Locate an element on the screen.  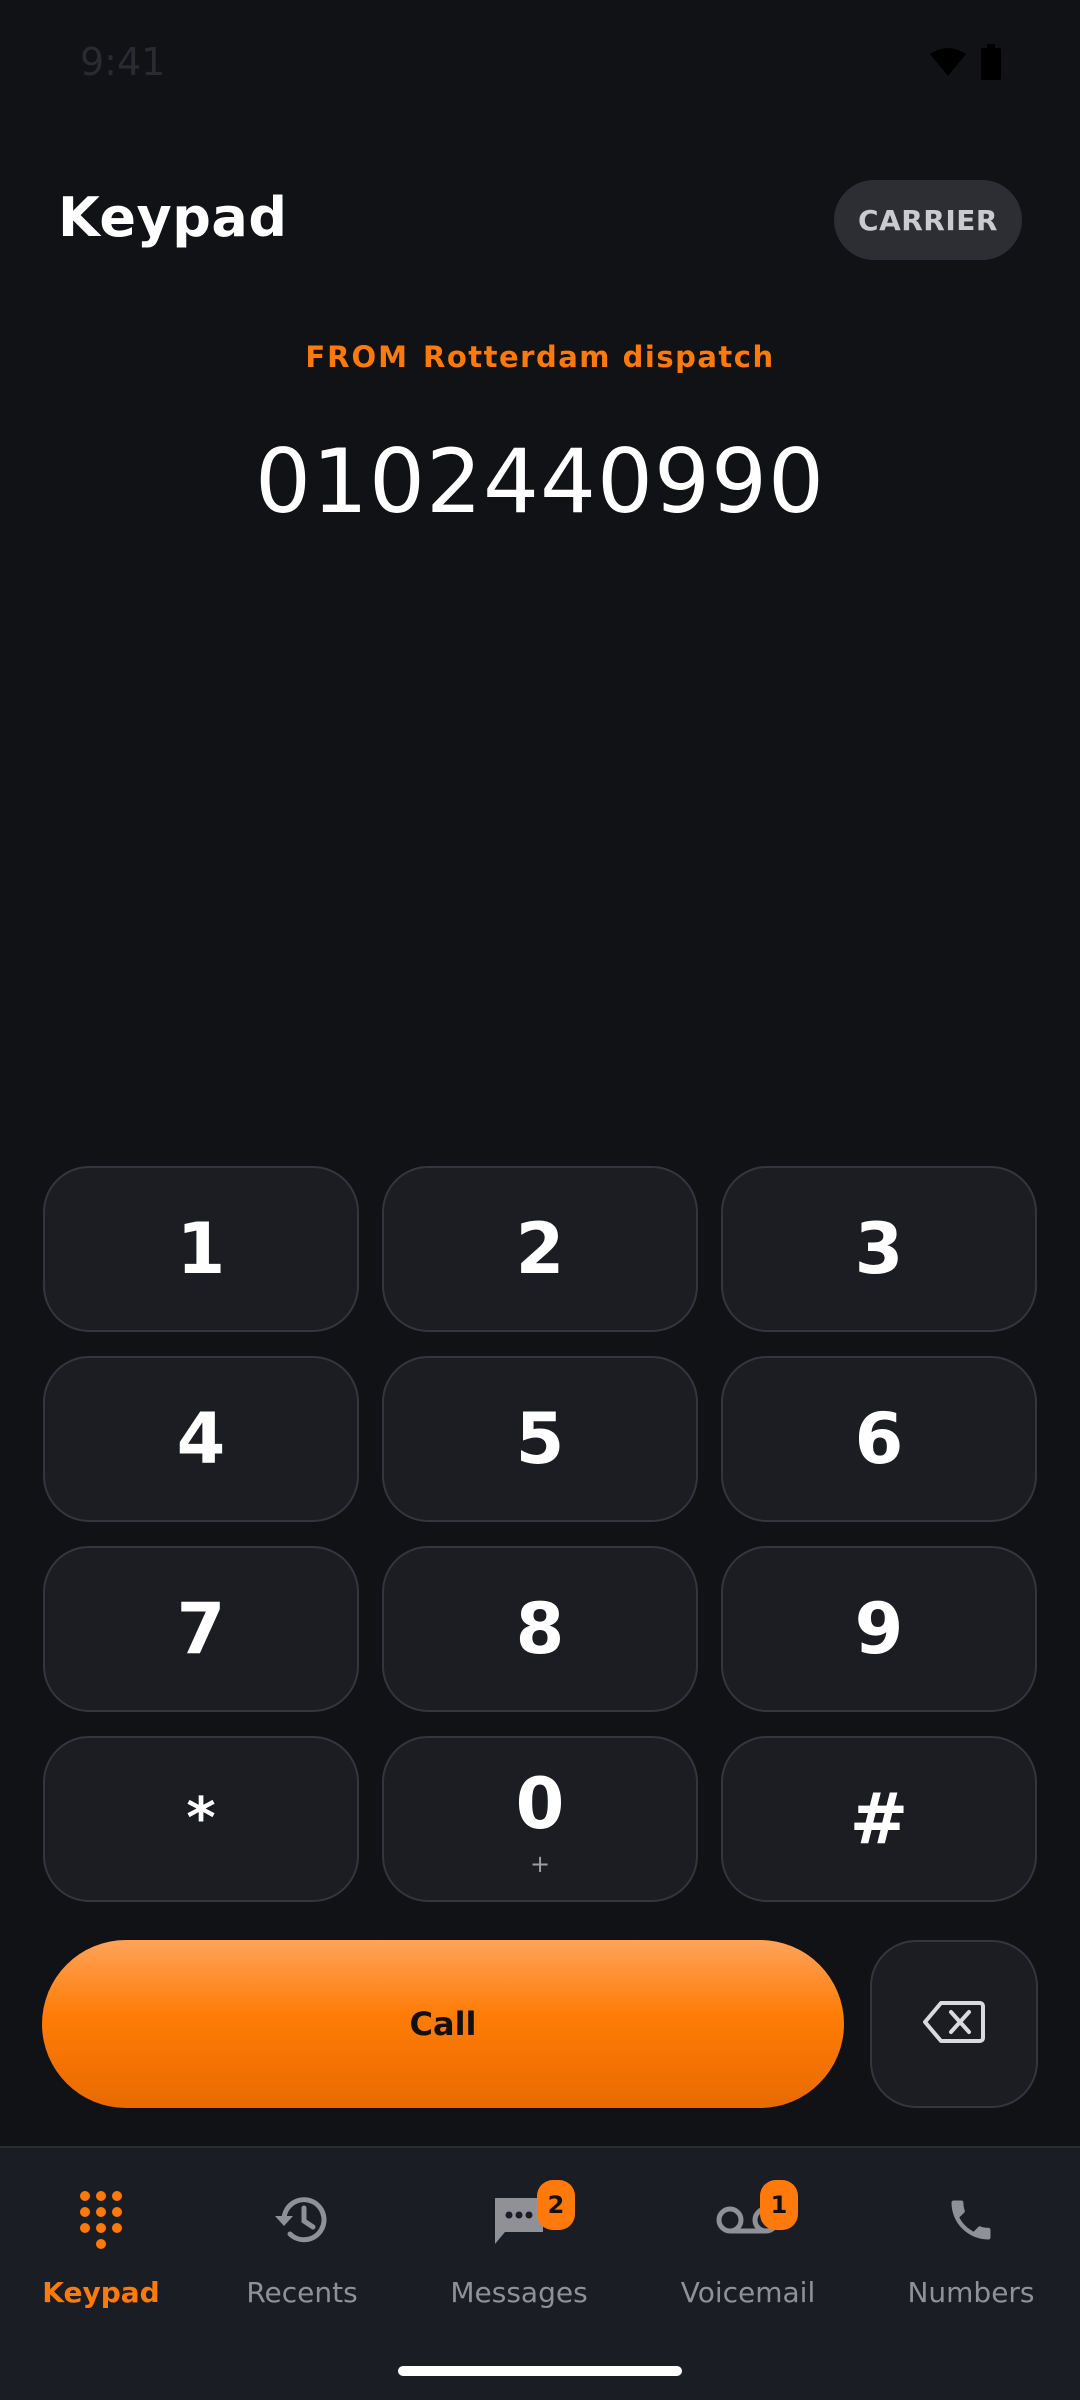
nav-label: Messages is located at coordinates (519, 2292).